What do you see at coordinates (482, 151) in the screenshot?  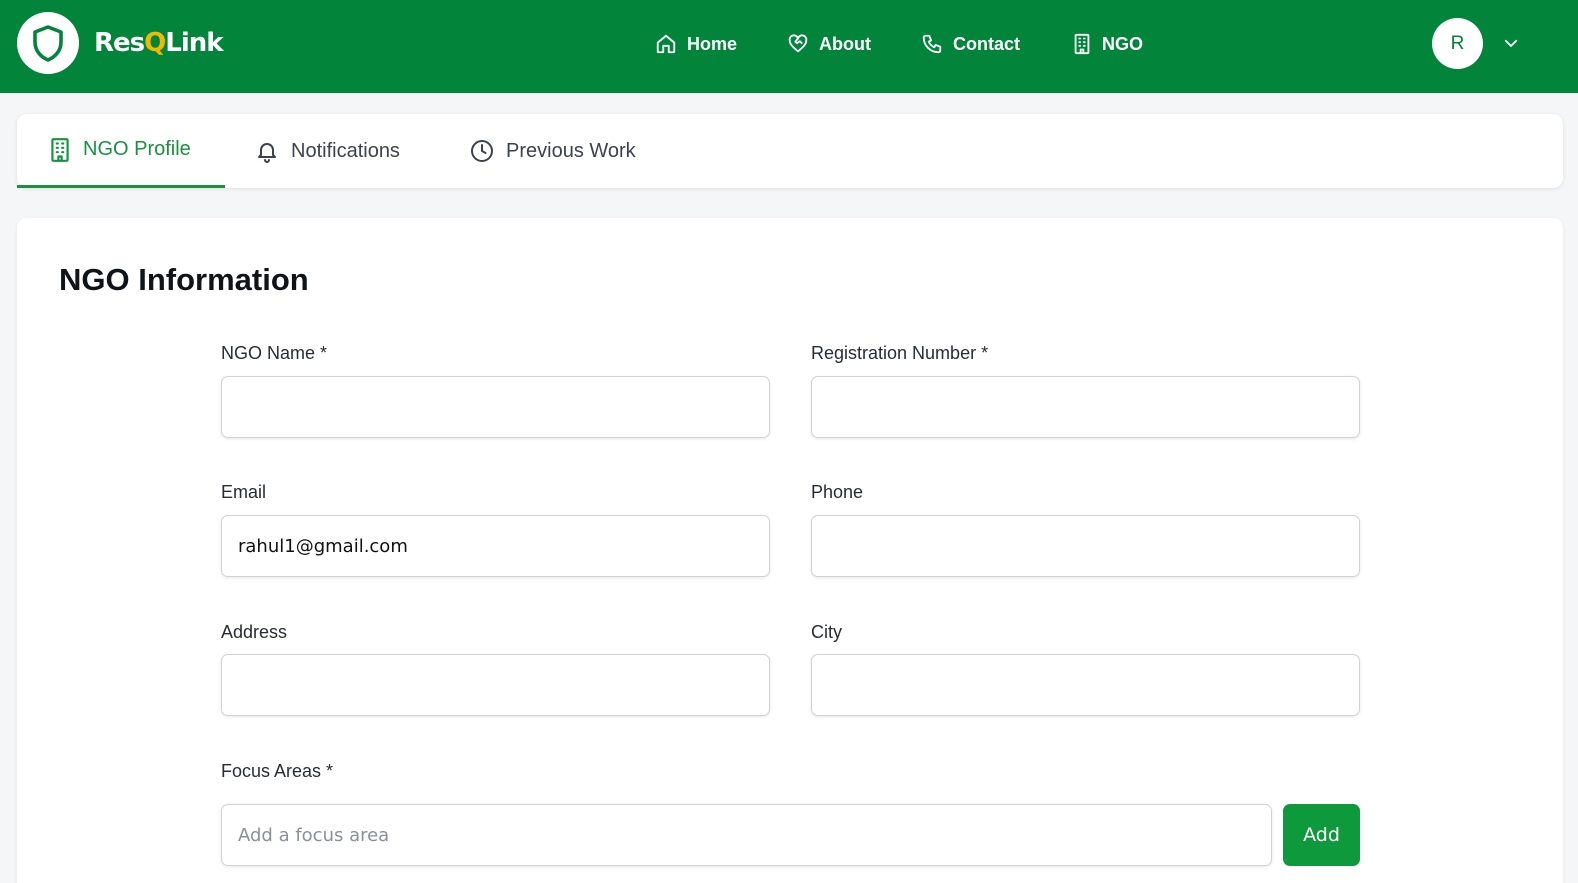 I see `clock-icon` at bounding box center [482, 151].